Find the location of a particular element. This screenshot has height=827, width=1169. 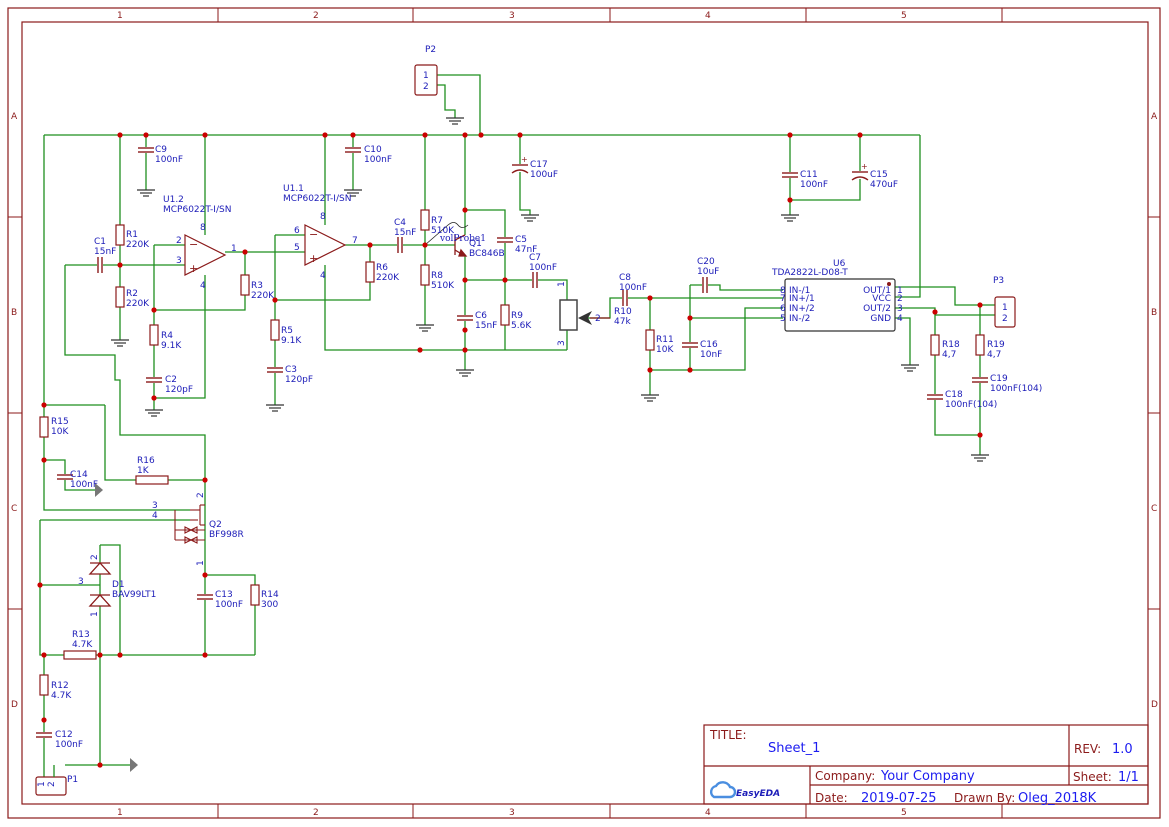

component-ref: R19 is located at coordinates (996, 345).